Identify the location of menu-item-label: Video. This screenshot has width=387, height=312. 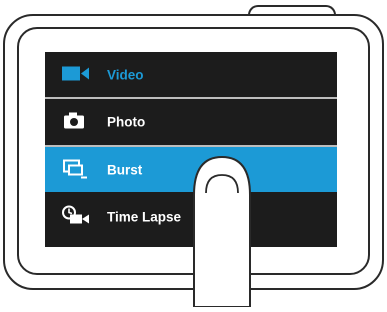
(125, 74).